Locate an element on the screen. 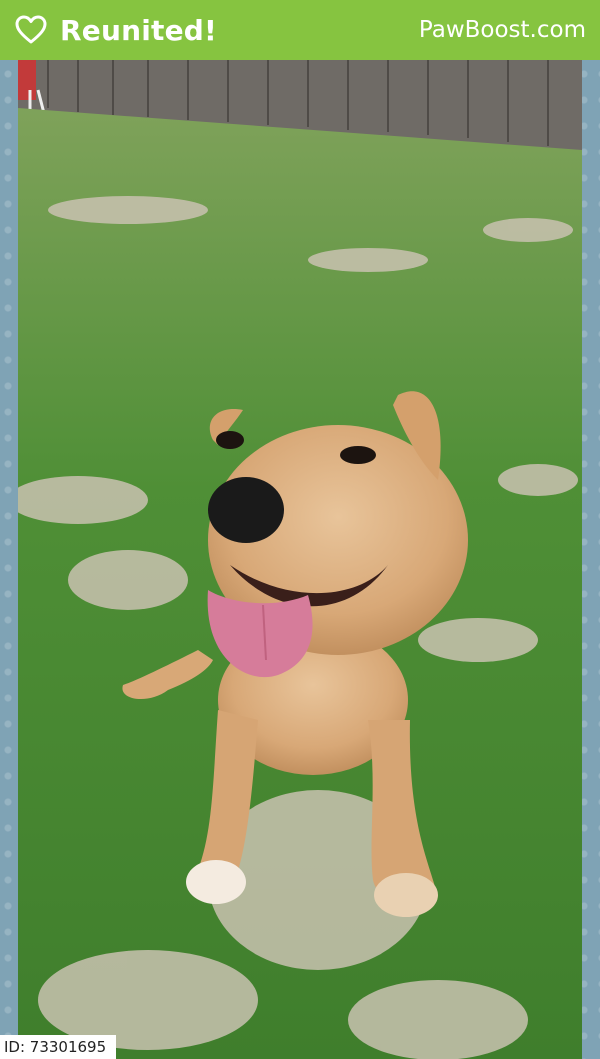 This screenshot has height=1059, width=600. brand-link: PawBoost.com is located at coordinates (502, 30).